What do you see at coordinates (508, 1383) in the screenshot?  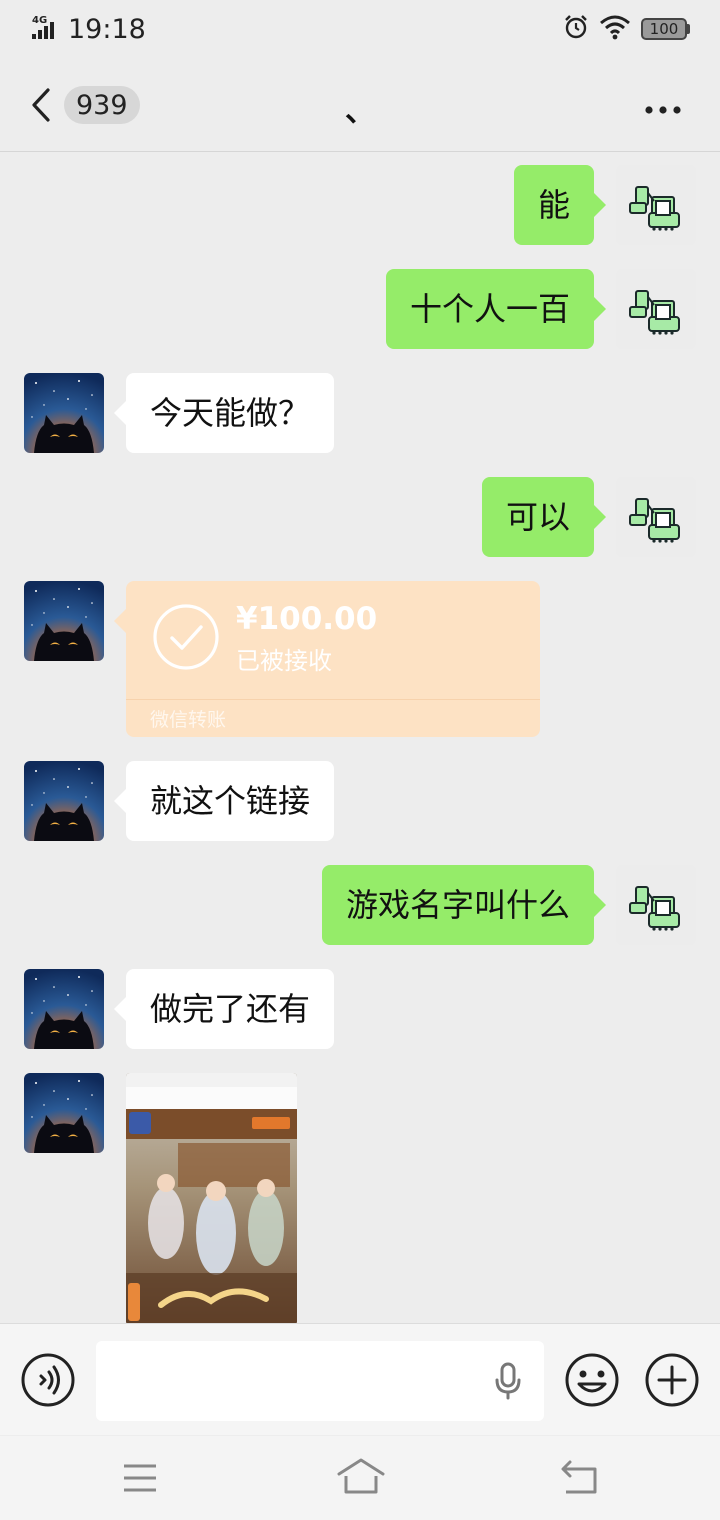 I see `mic-icon` at bounding box center [508, 1383].